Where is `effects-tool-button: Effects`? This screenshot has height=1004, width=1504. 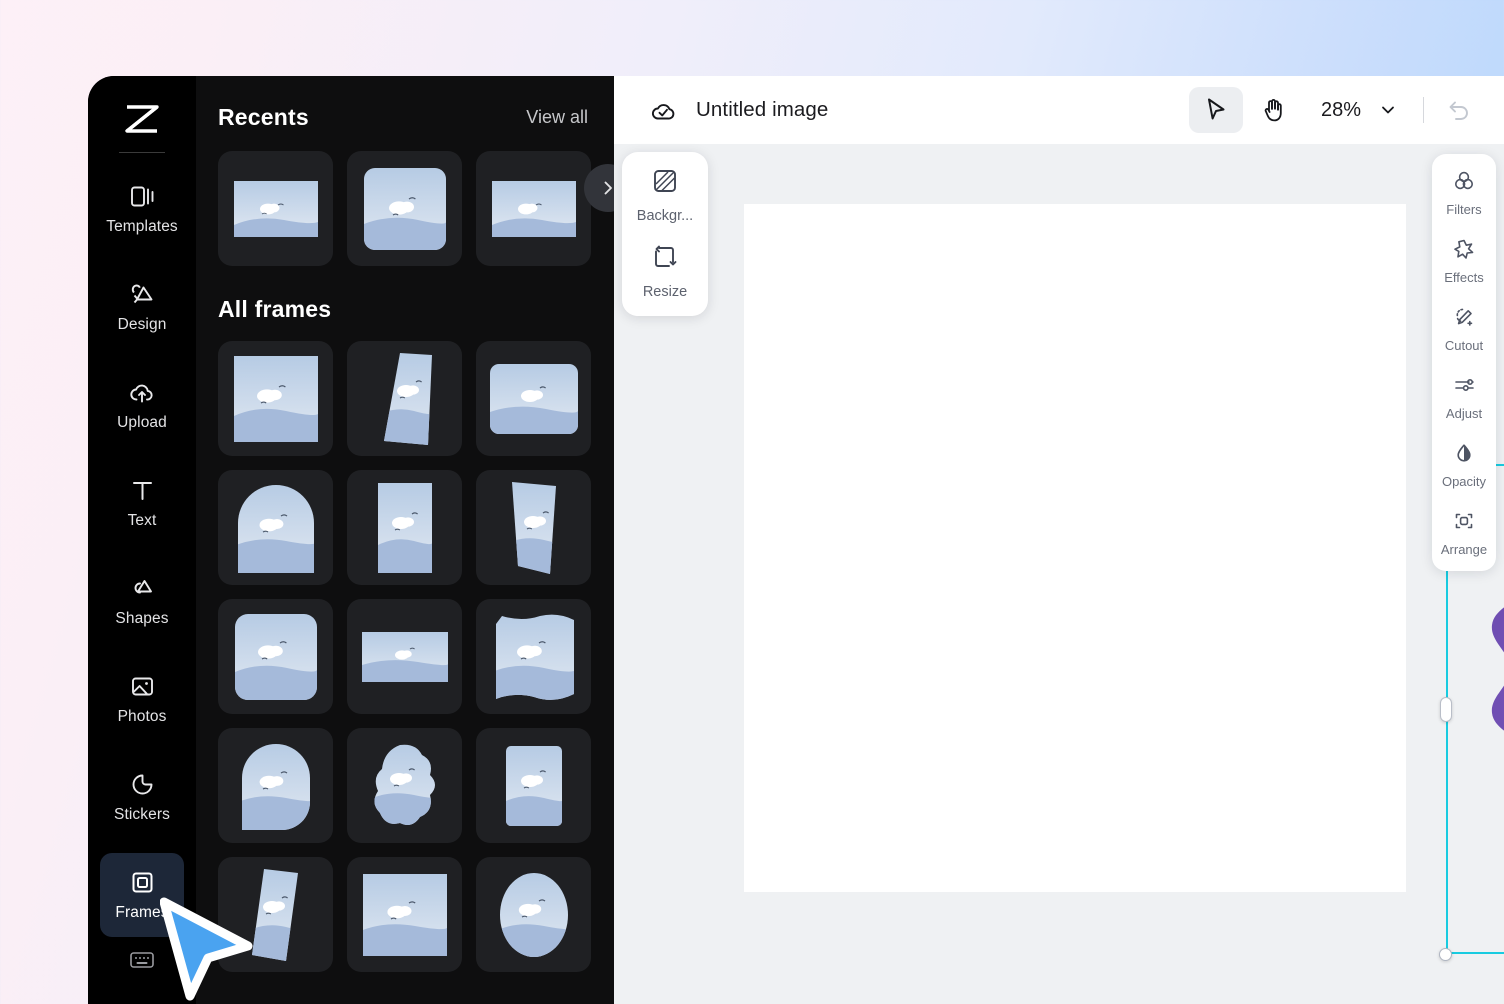 effects-tool-button: Effects is located at coordinates (1464, 261).